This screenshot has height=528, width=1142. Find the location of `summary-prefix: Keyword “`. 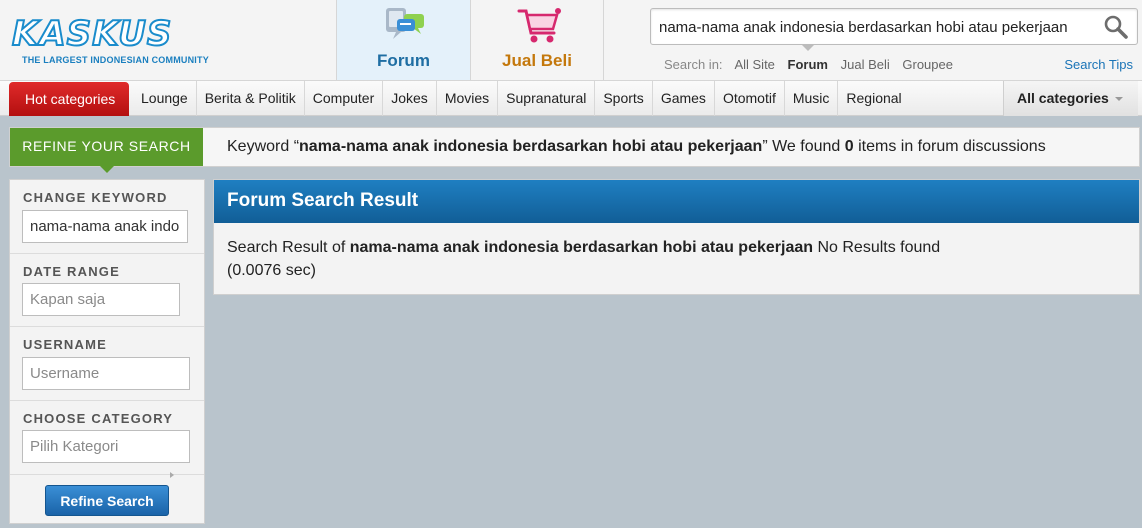

summary-prefix: Keyword “ is located at coordinates (263, 146).